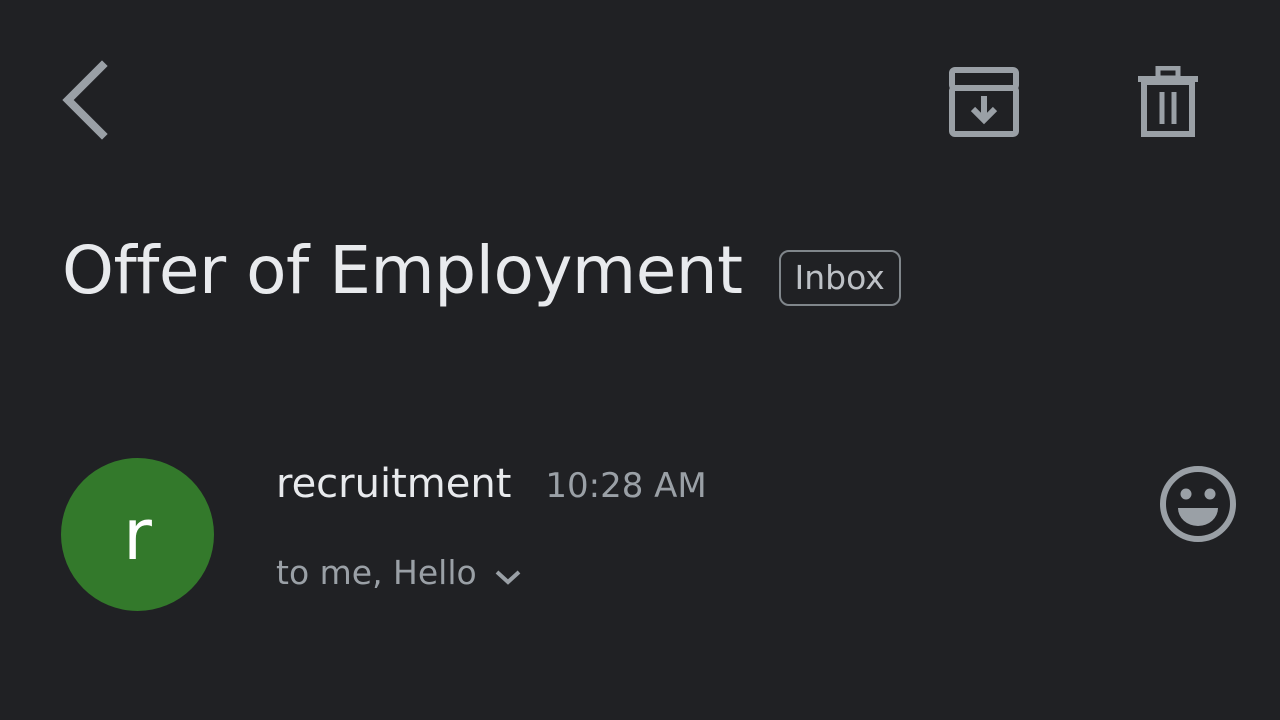 This screenshot has height=720, width=1280. I want to click on add-reaction-button, so click(1198, 504).